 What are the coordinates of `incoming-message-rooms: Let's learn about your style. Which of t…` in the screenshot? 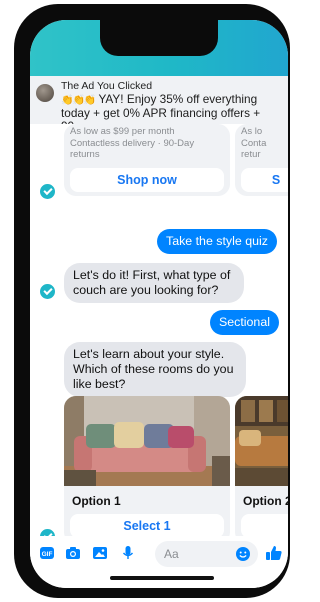 It's located at (155, 369).